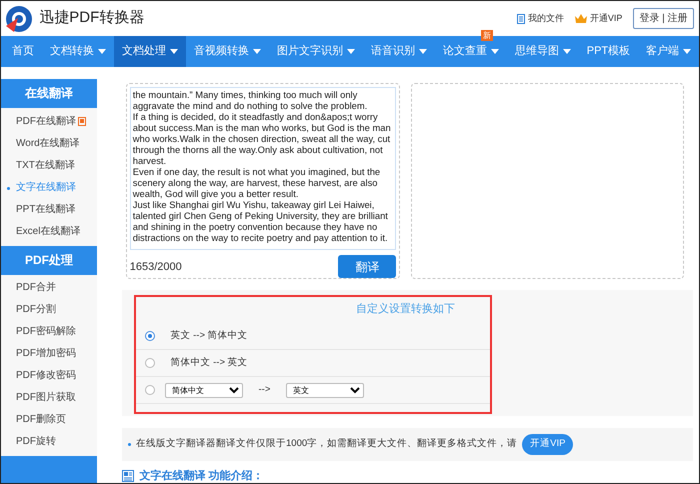 The width and height of the screenshot is (700, 484). I want to click on sidebar-link: Excel在线翻译, so click(49, 231).